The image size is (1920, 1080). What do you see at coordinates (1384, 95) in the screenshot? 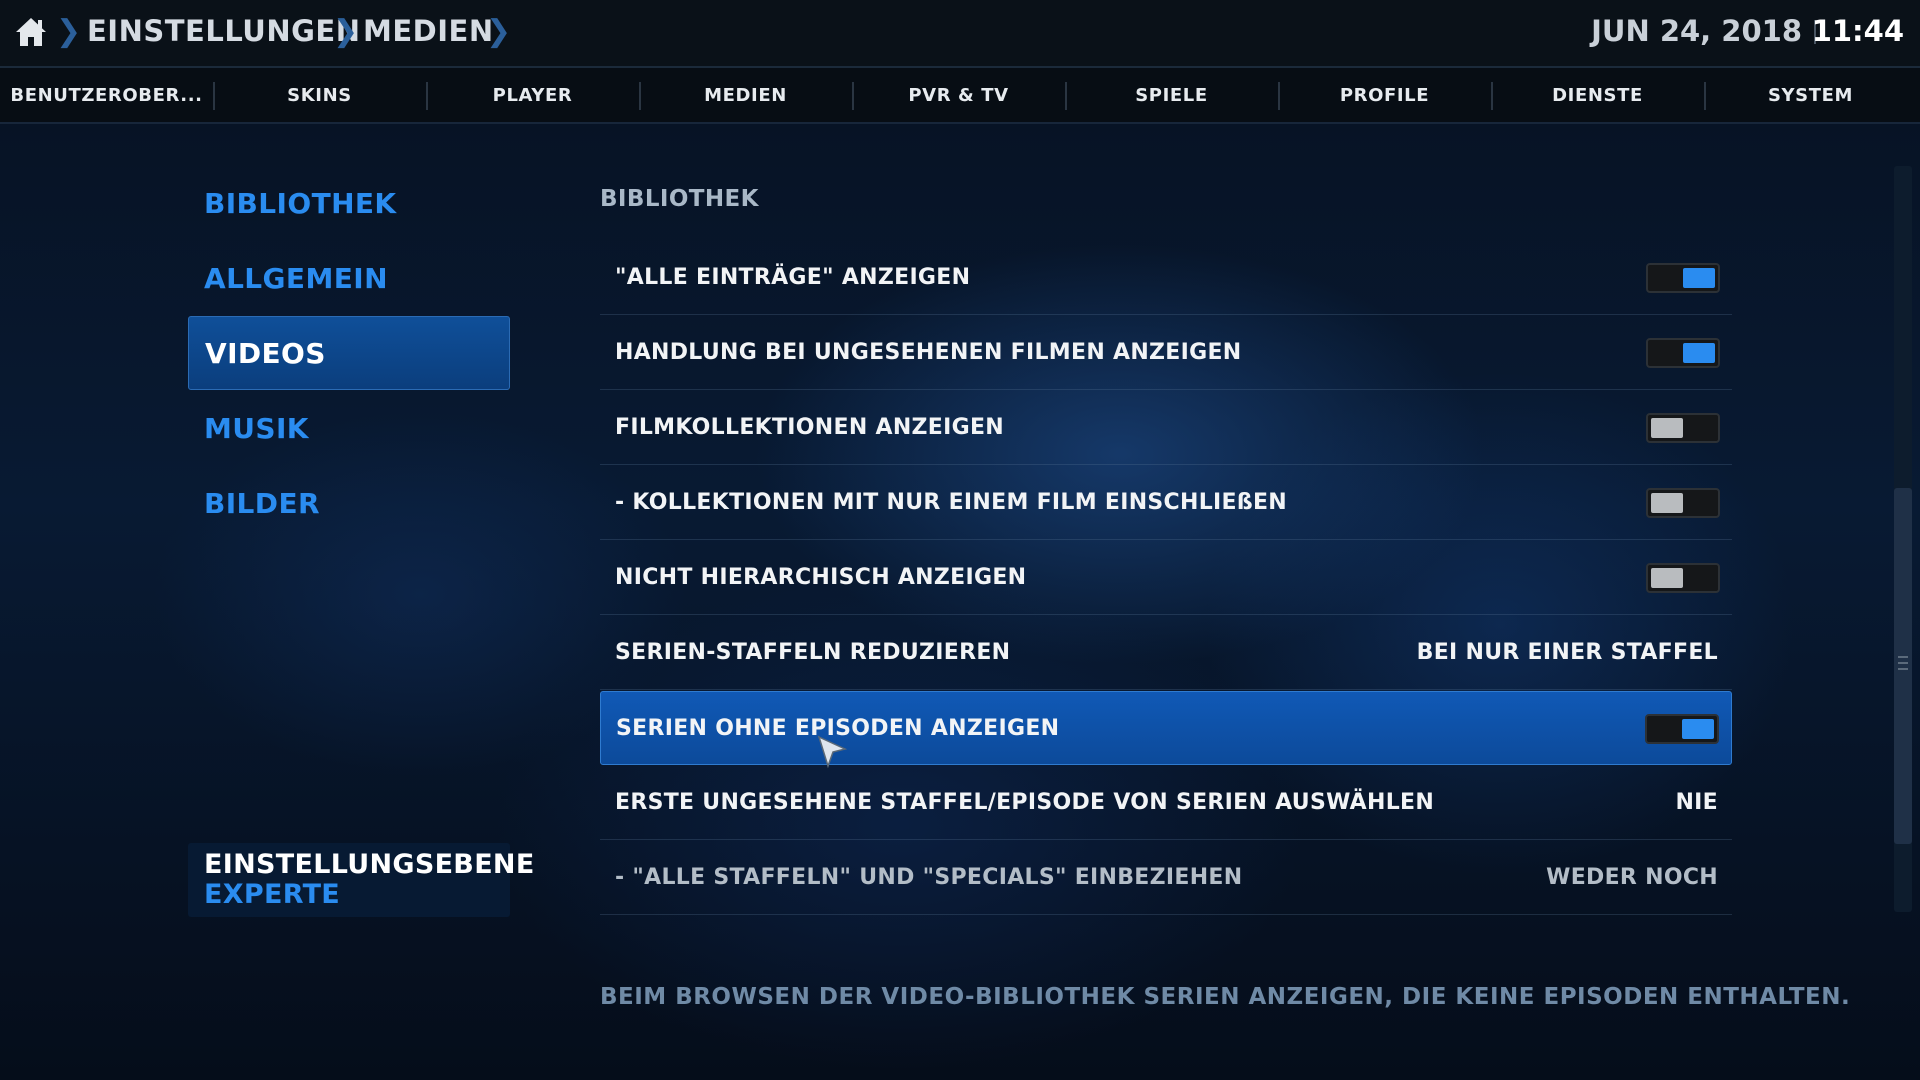
I see `tab-profile: PROFILE` at bounding box center [1384, 95].